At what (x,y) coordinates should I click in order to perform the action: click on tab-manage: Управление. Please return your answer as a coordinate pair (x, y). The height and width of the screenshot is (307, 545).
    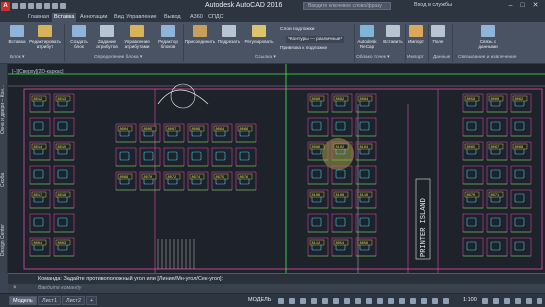
    Looking at the image, I should click on (141, 17).